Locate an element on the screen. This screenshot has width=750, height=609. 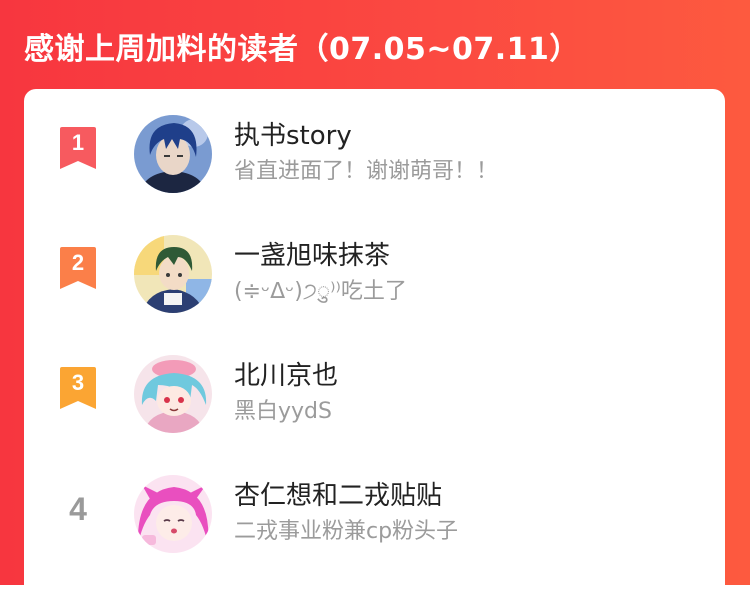
rank-ribbon-icon: 2 is located at coordinates (78, 269).